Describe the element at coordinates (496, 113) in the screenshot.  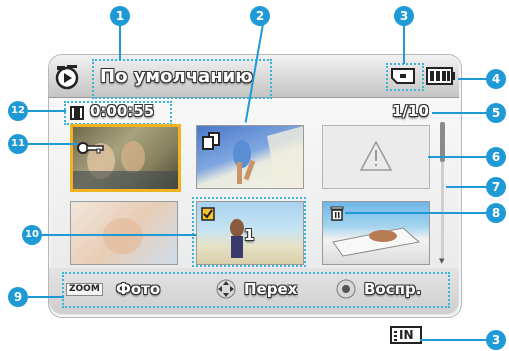
I see `callout-5: 5` at that location.